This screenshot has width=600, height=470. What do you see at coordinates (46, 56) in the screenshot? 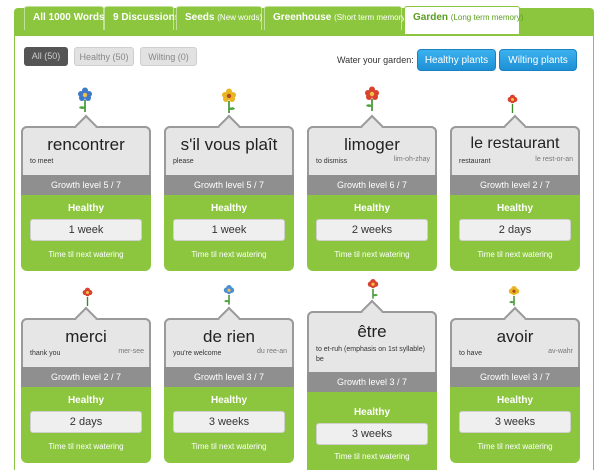
I see `filter-all: All (50)` at bounding box center [46, 56].